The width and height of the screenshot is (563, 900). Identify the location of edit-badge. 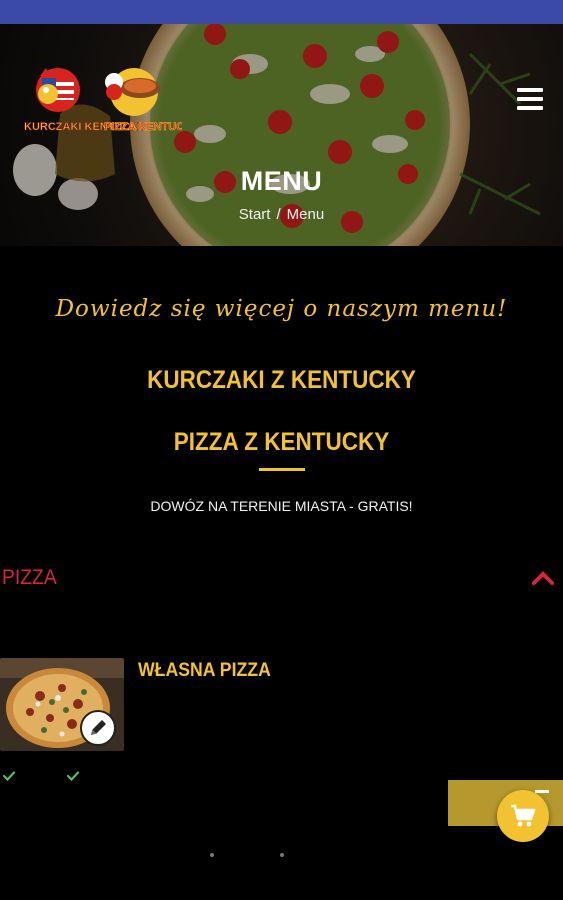
(98, 728).